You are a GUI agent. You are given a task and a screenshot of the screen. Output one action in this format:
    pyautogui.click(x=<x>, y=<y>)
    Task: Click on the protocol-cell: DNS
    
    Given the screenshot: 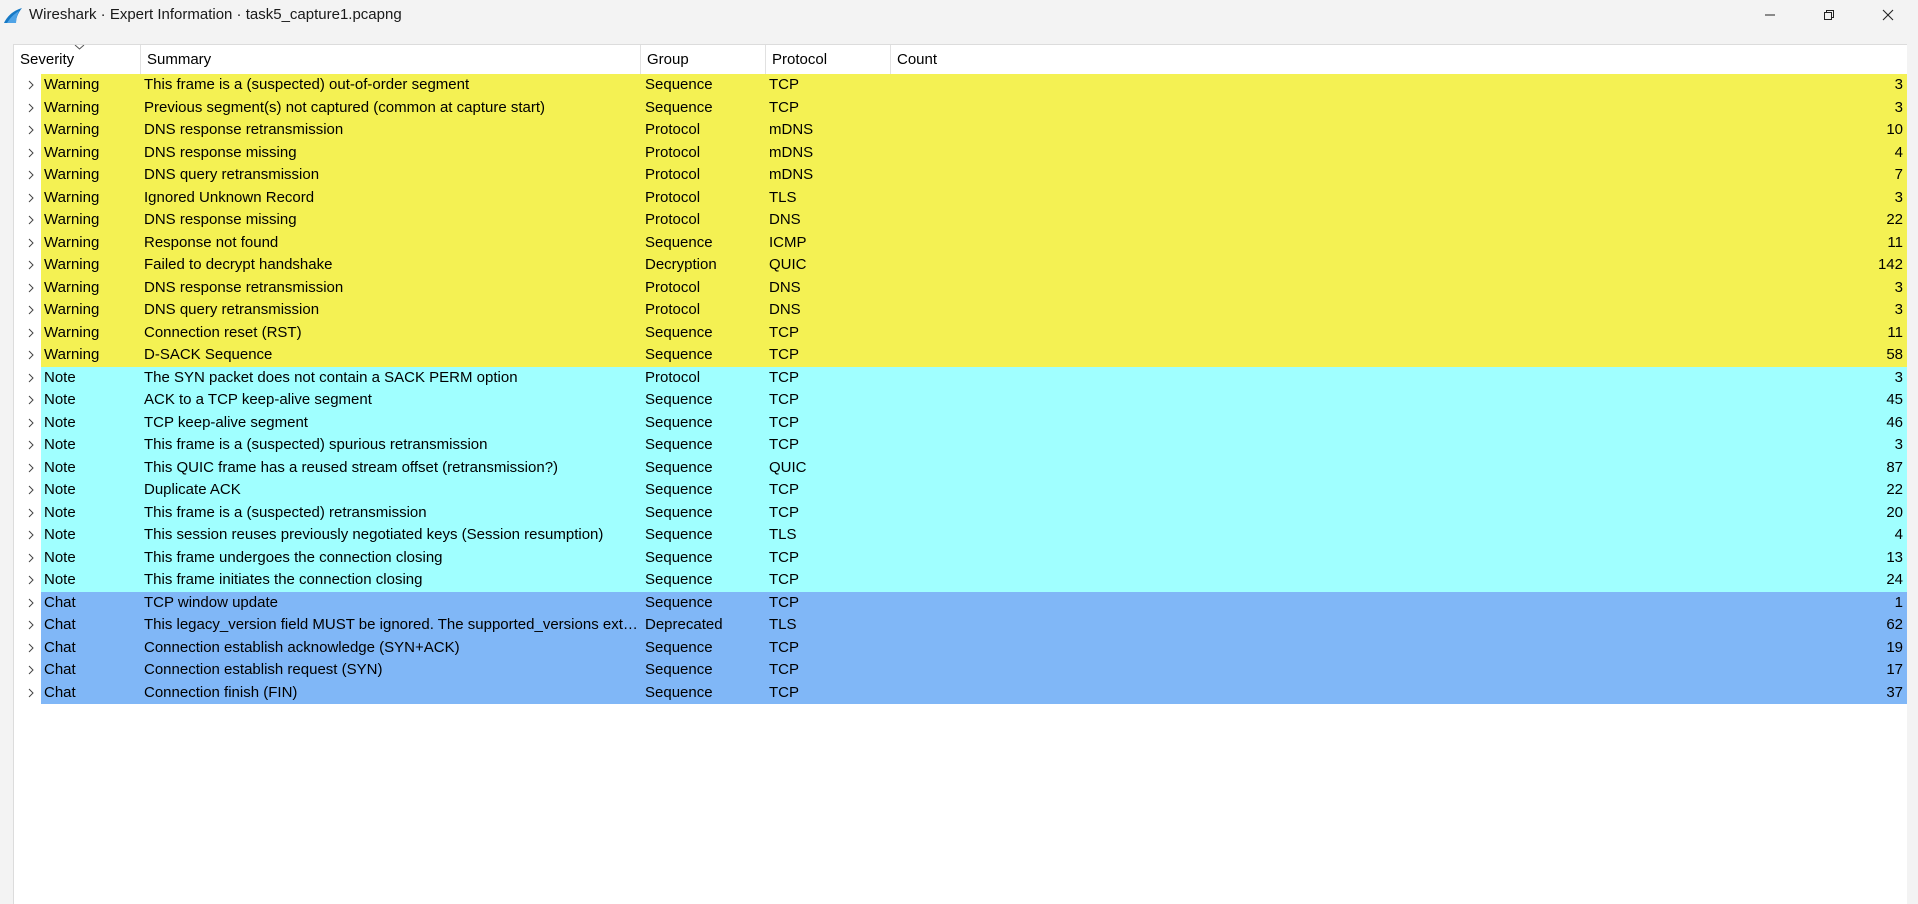 What is the action you would take?
    pyautogui.click(x=785, y=309)
    